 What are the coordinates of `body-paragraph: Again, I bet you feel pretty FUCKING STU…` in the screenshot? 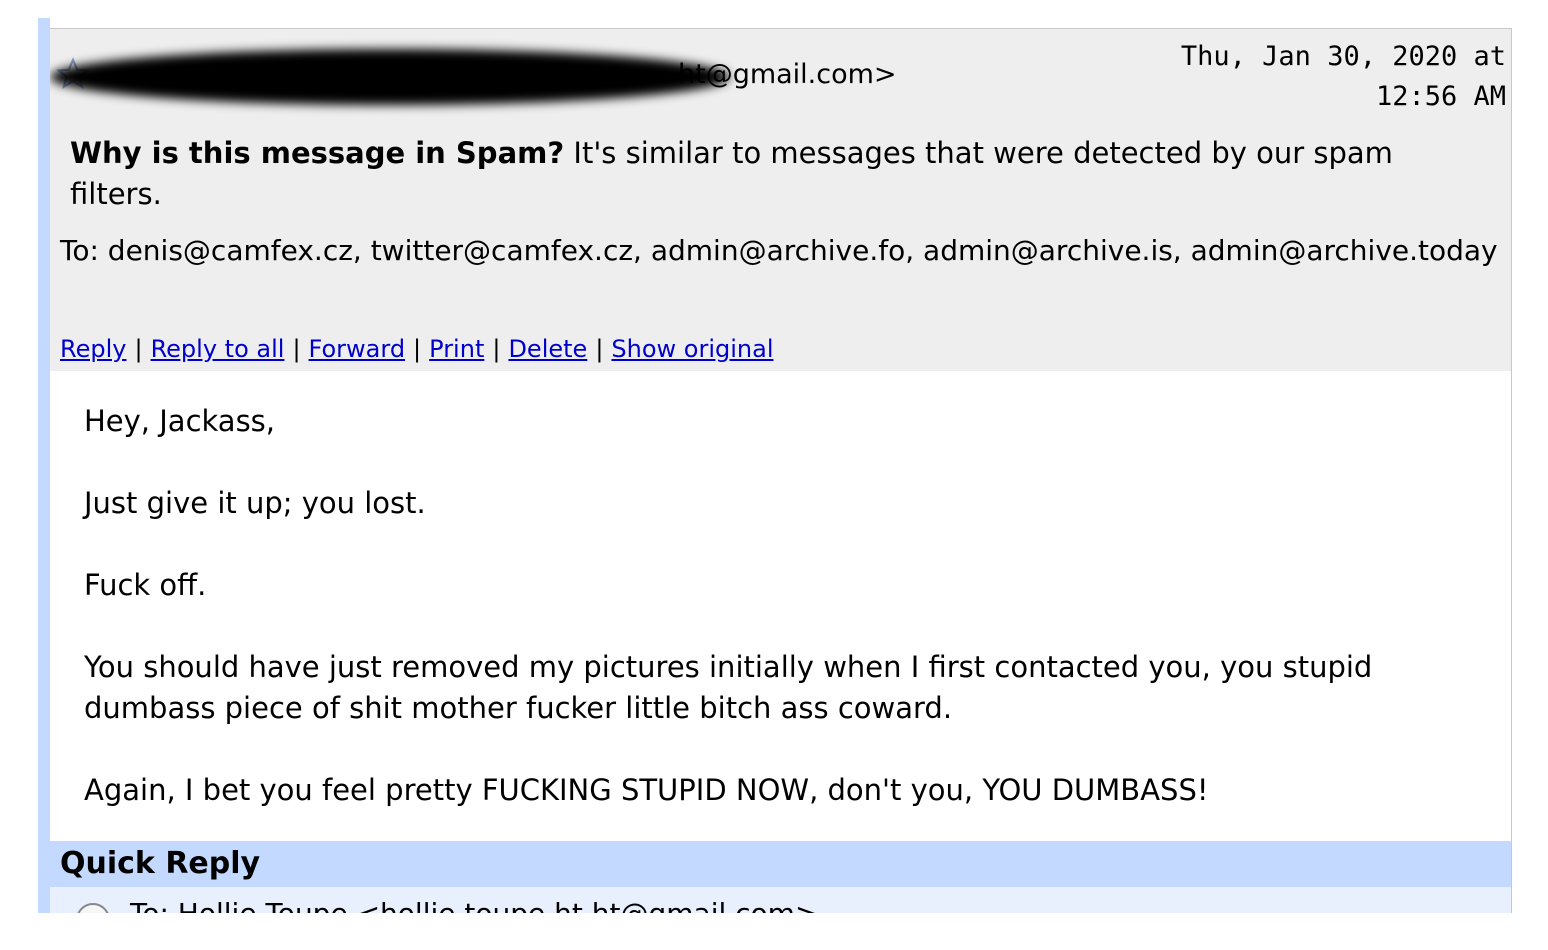 It's located at (646, 790).